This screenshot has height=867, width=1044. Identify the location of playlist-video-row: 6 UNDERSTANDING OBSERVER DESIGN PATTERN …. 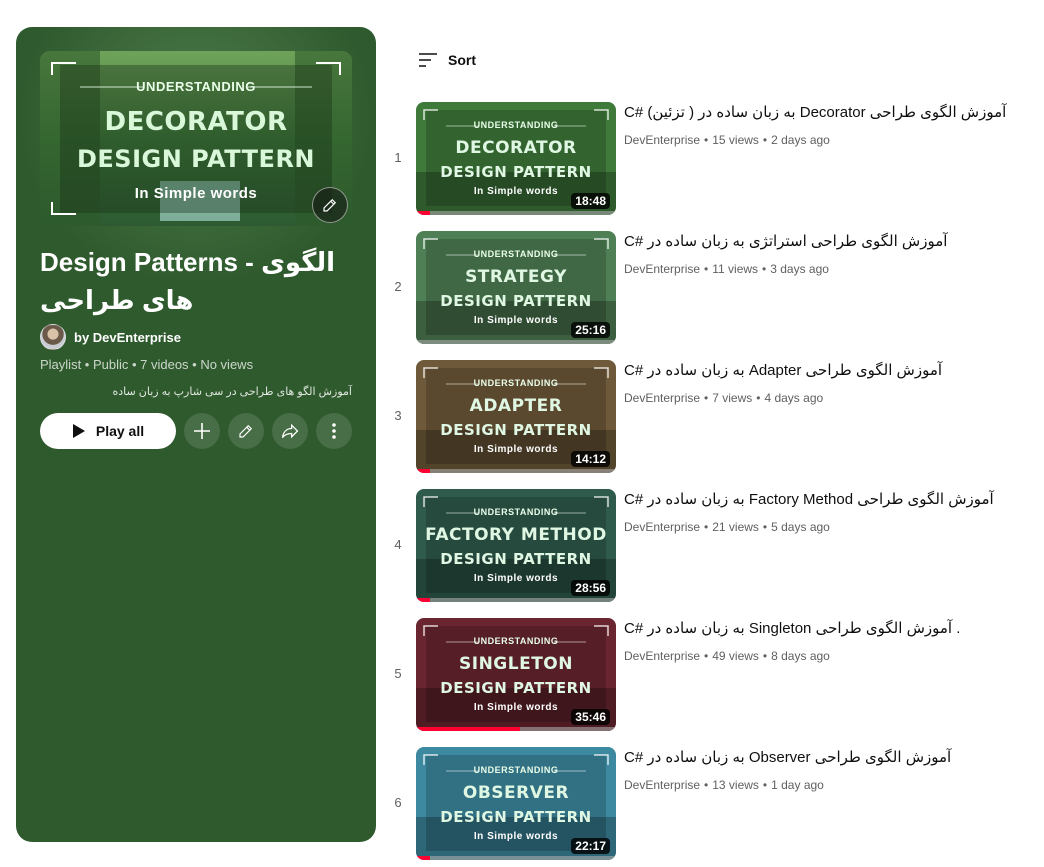
(710, 803).